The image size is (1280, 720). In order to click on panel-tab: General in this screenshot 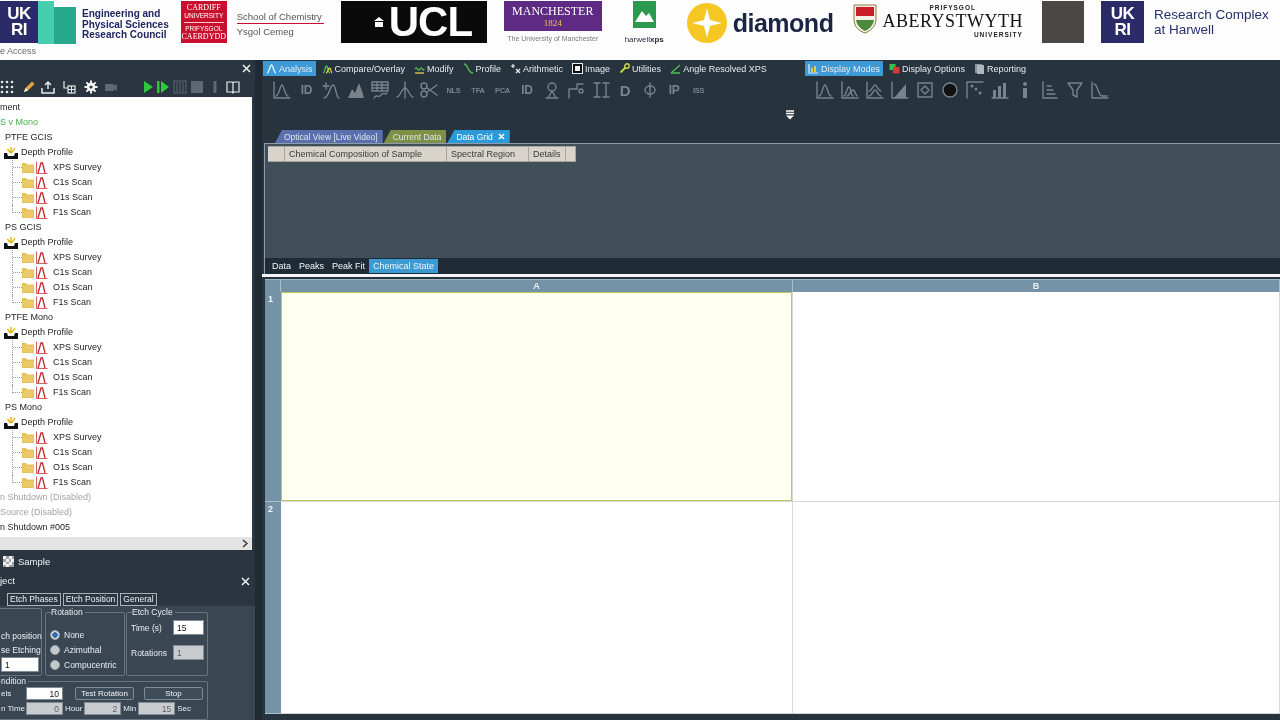, I will do `click(138, 599)`.